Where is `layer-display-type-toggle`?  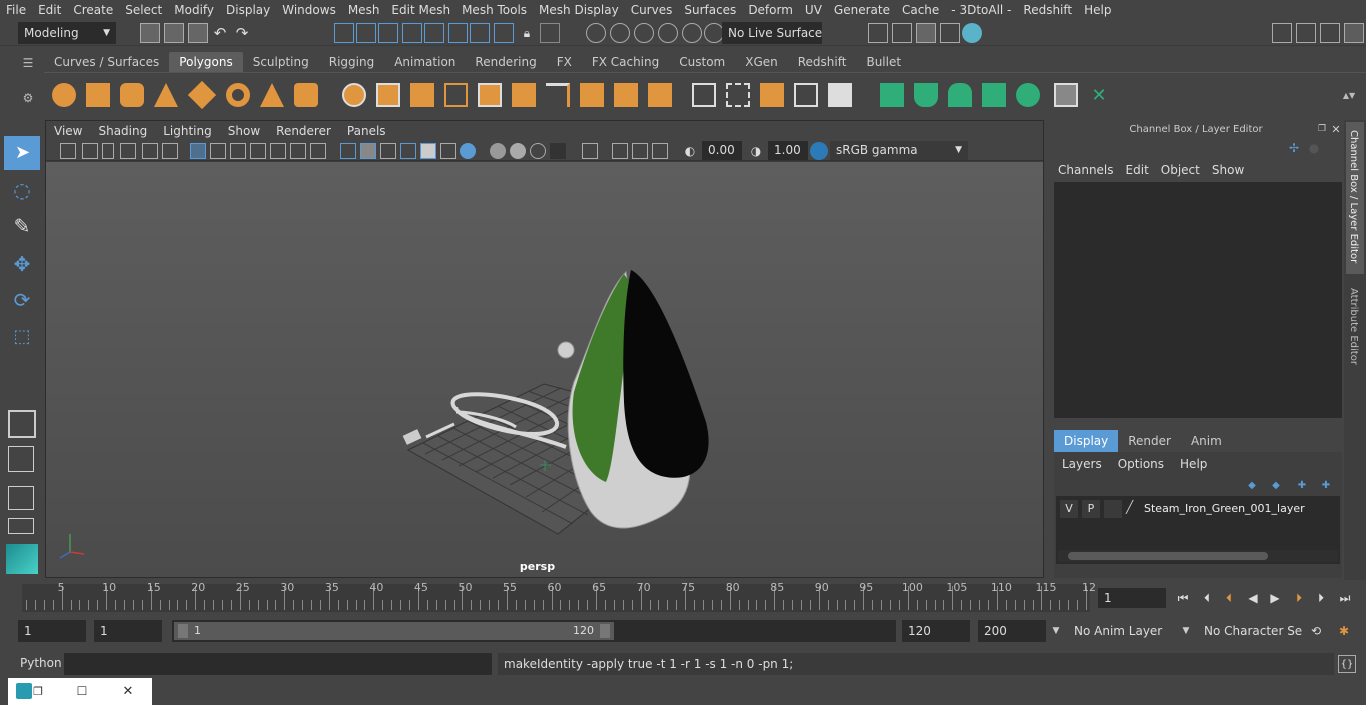 layer-display-type-toggle is located at coordinates (1113, 509).